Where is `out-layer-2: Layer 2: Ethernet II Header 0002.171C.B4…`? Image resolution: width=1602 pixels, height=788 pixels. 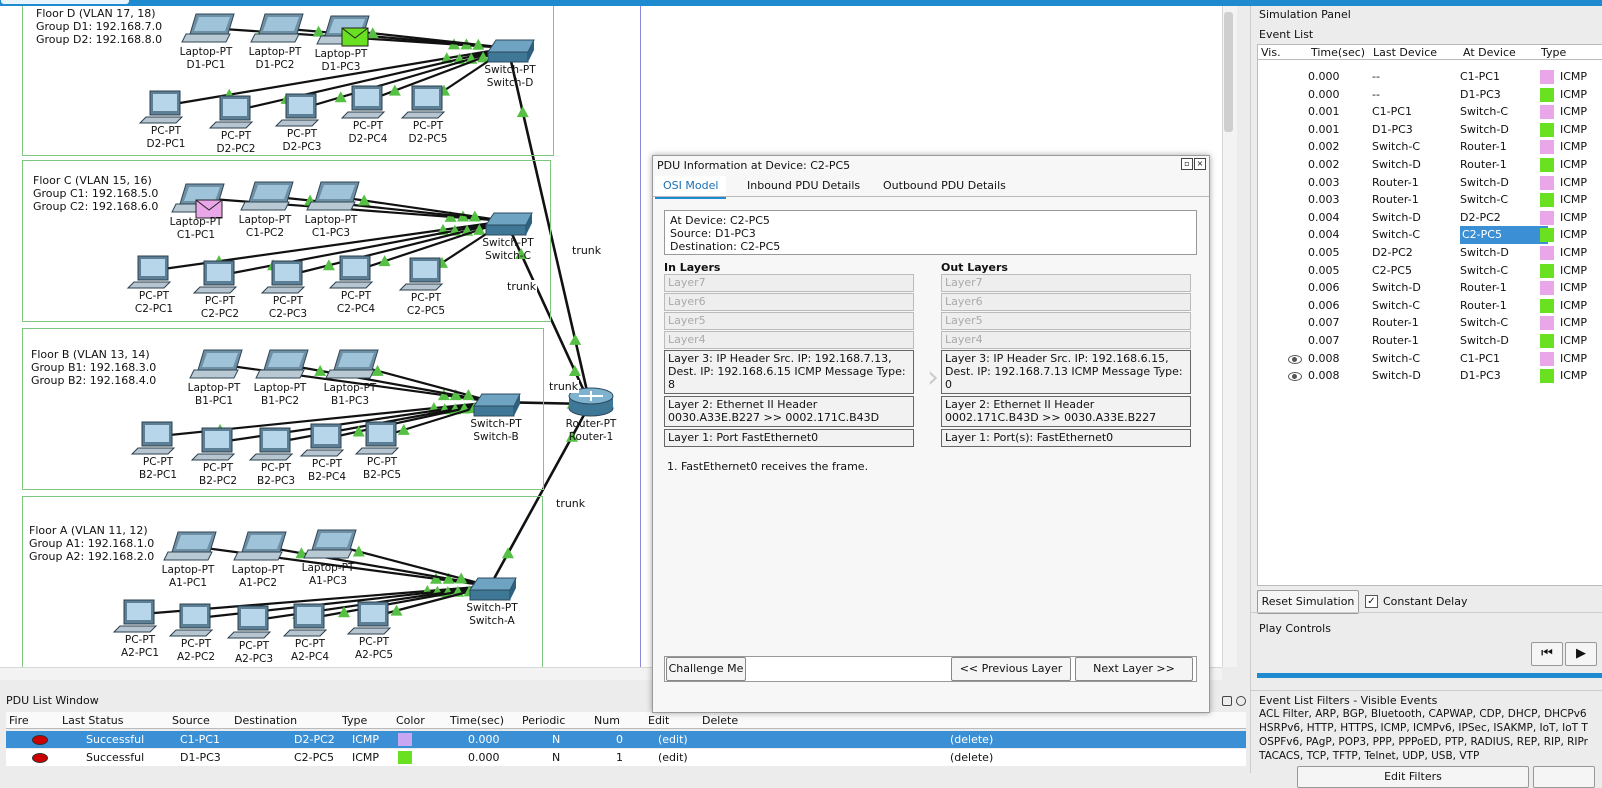
out-layer-2: Layer 2: Ethernet II Header 0002.171C.B4… is located at coordinates (1066, 411).